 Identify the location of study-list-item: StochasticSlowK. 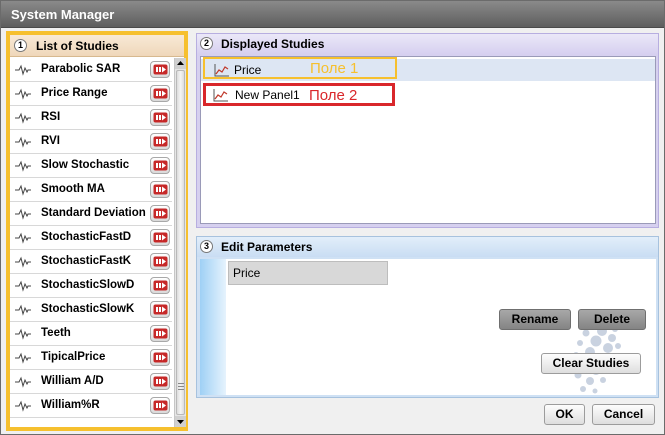
(91, 310).